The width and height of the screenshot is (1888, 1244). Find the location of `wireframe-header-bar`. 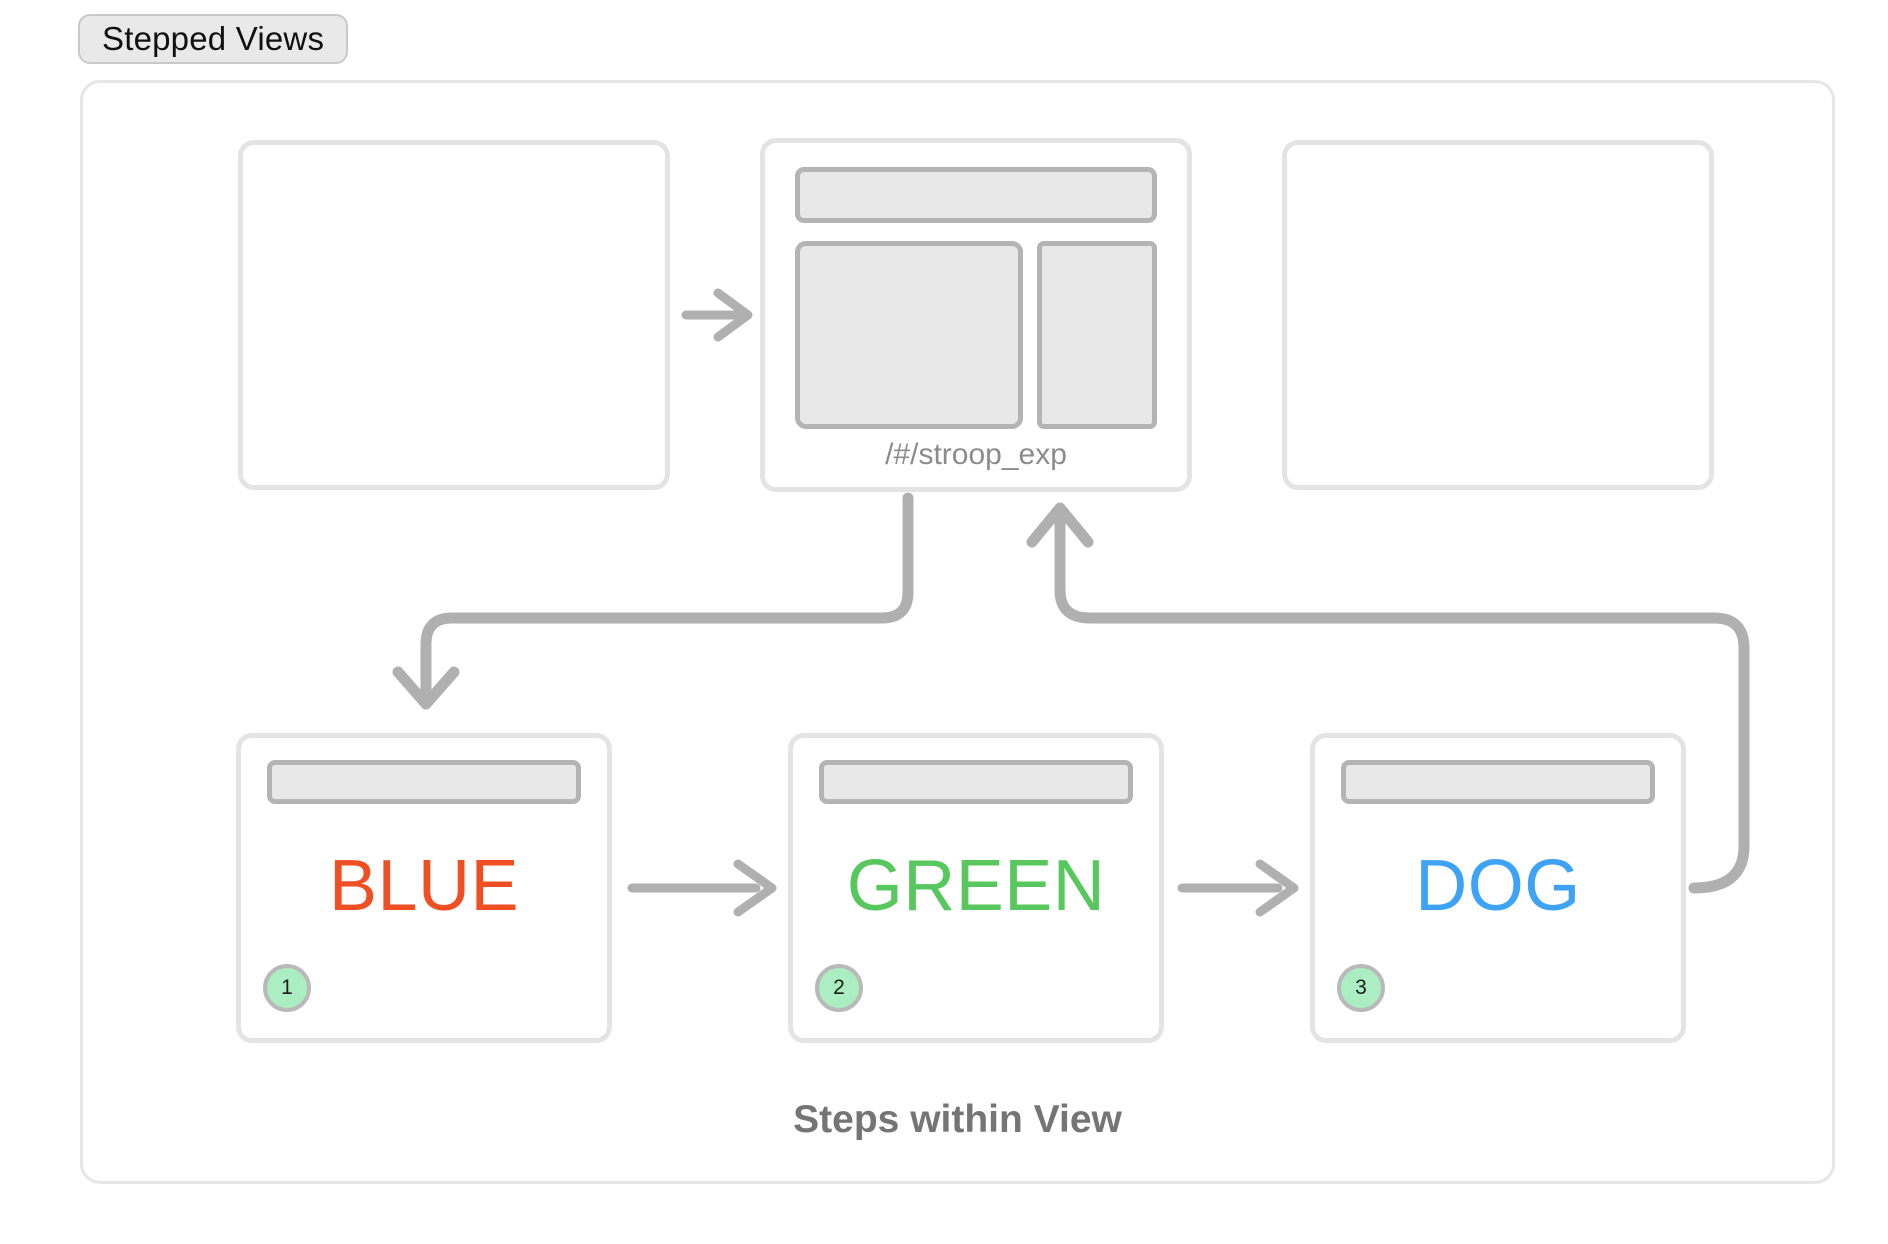

wireframe-header-bar is located at coordinates (976, 195).